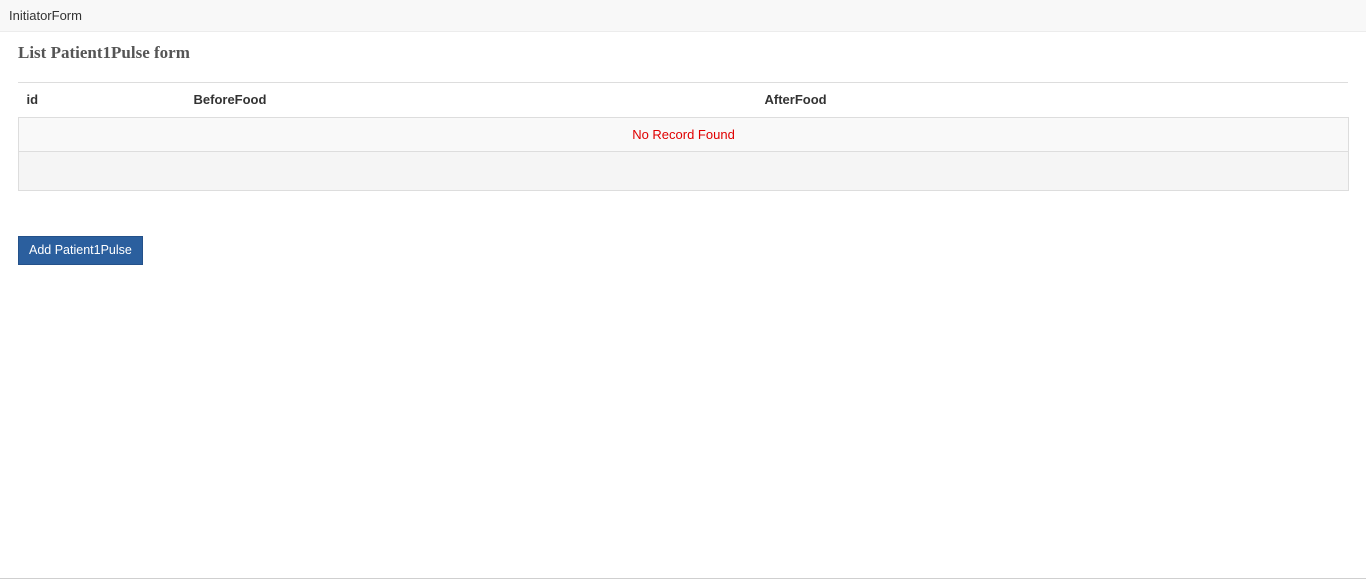 This screenshot has width=1366, height=579. I want to click on table-footer-row, so click(683, 170).